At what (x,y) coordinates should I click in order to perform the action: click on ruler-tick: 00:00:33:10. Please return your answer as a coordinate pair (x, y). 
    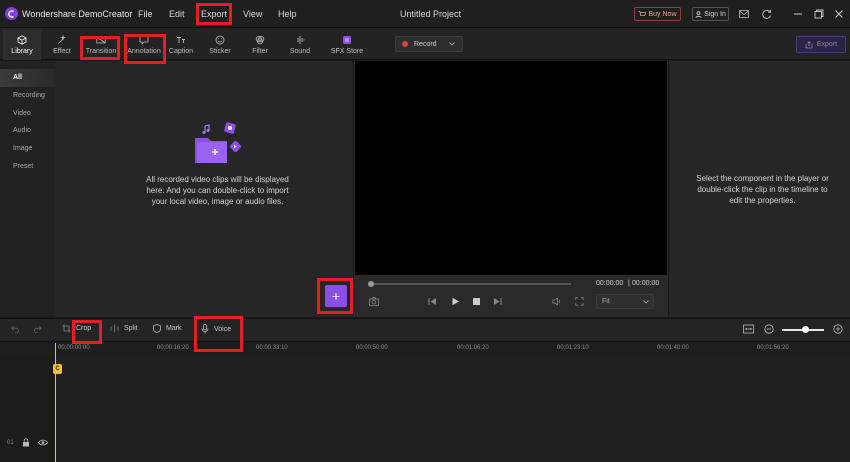
    Looking at the image, I should click on (272, 348).